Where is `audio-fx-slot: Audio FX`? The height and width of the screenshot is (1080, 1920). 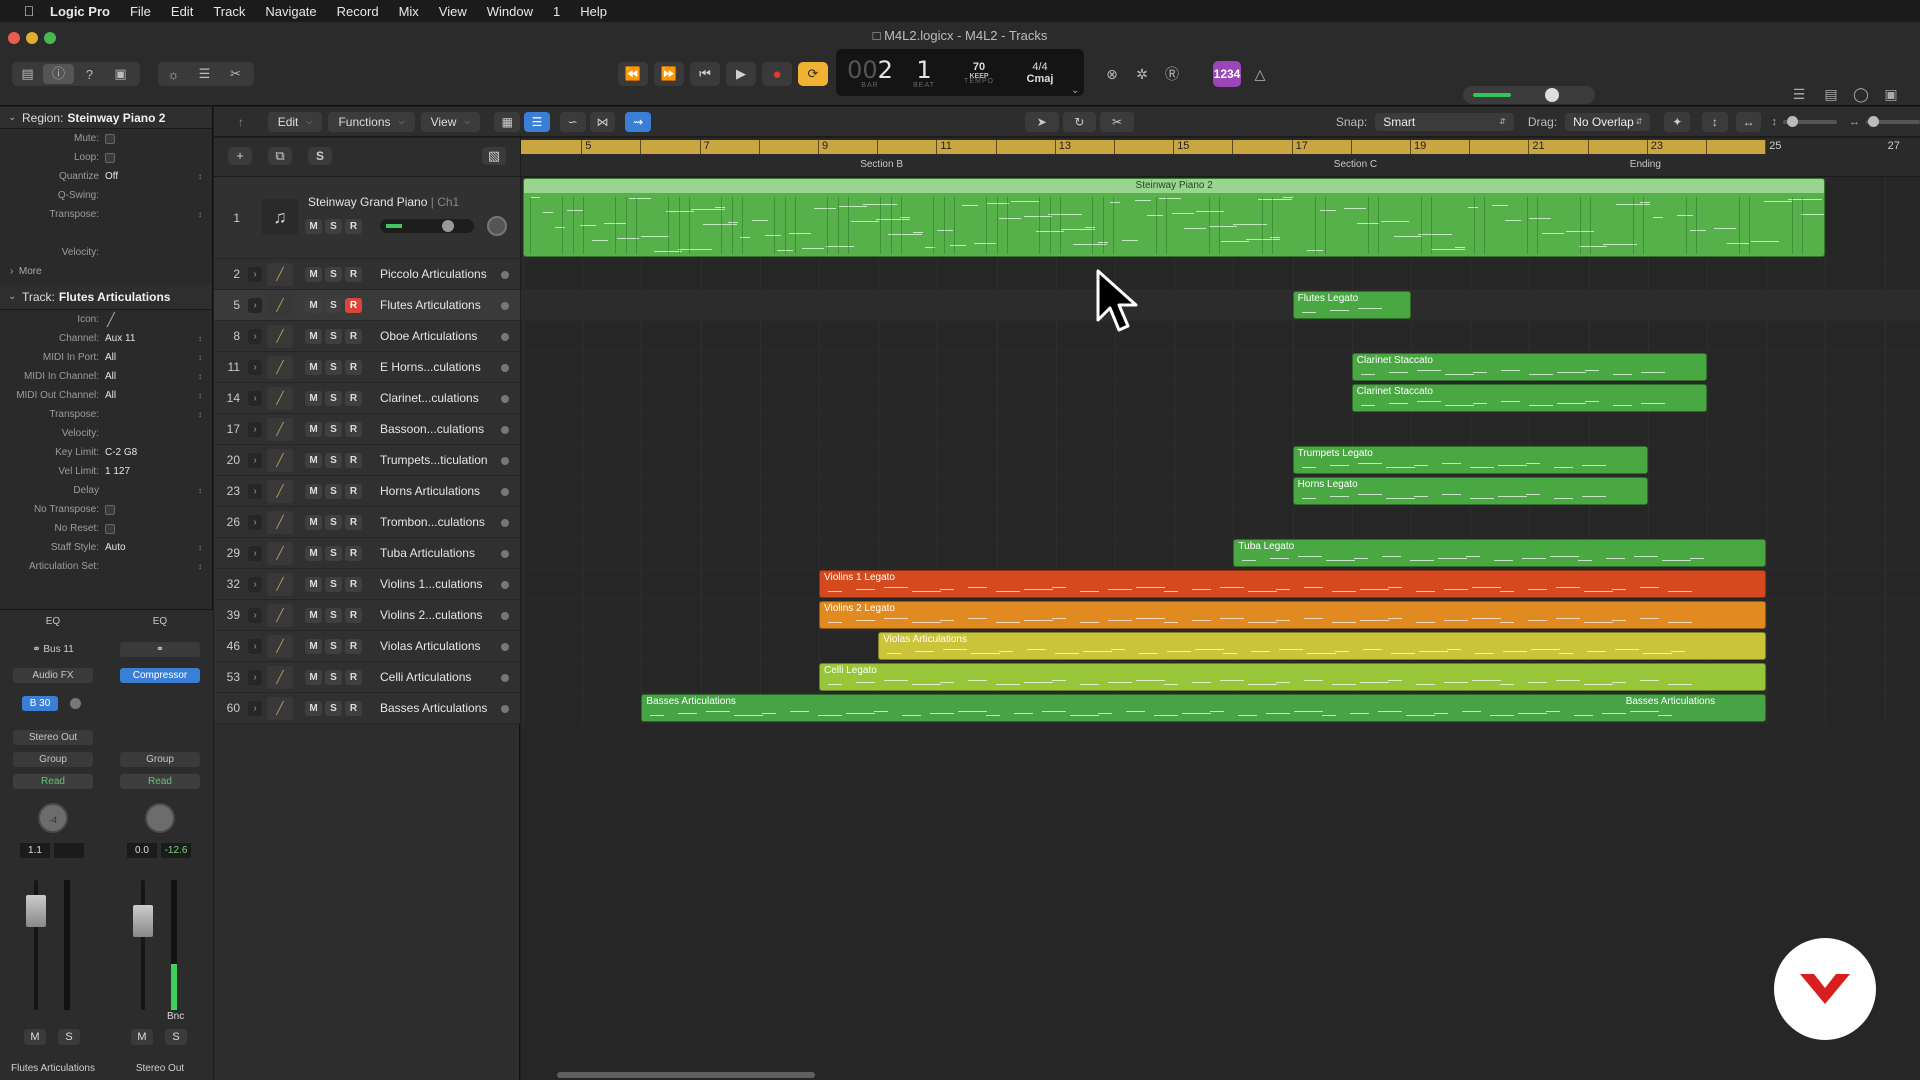 audio-fx-slot: Audio FX is located at coordinates (53, 675).